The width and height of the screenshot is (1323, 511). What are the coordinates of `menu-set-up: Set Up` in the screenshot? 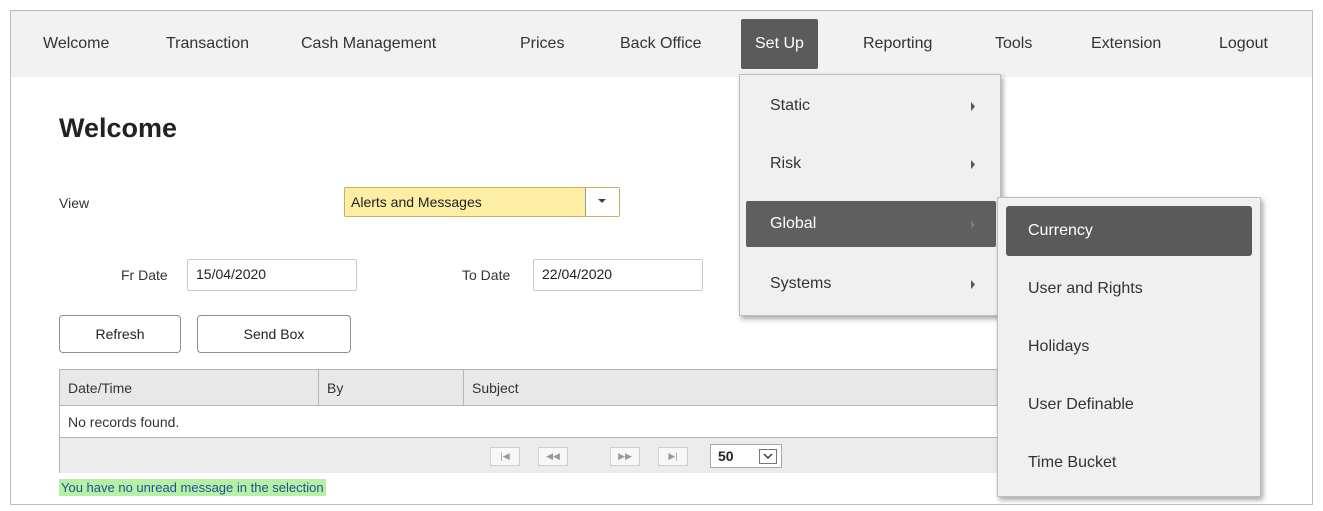 It's located at (779, 44).